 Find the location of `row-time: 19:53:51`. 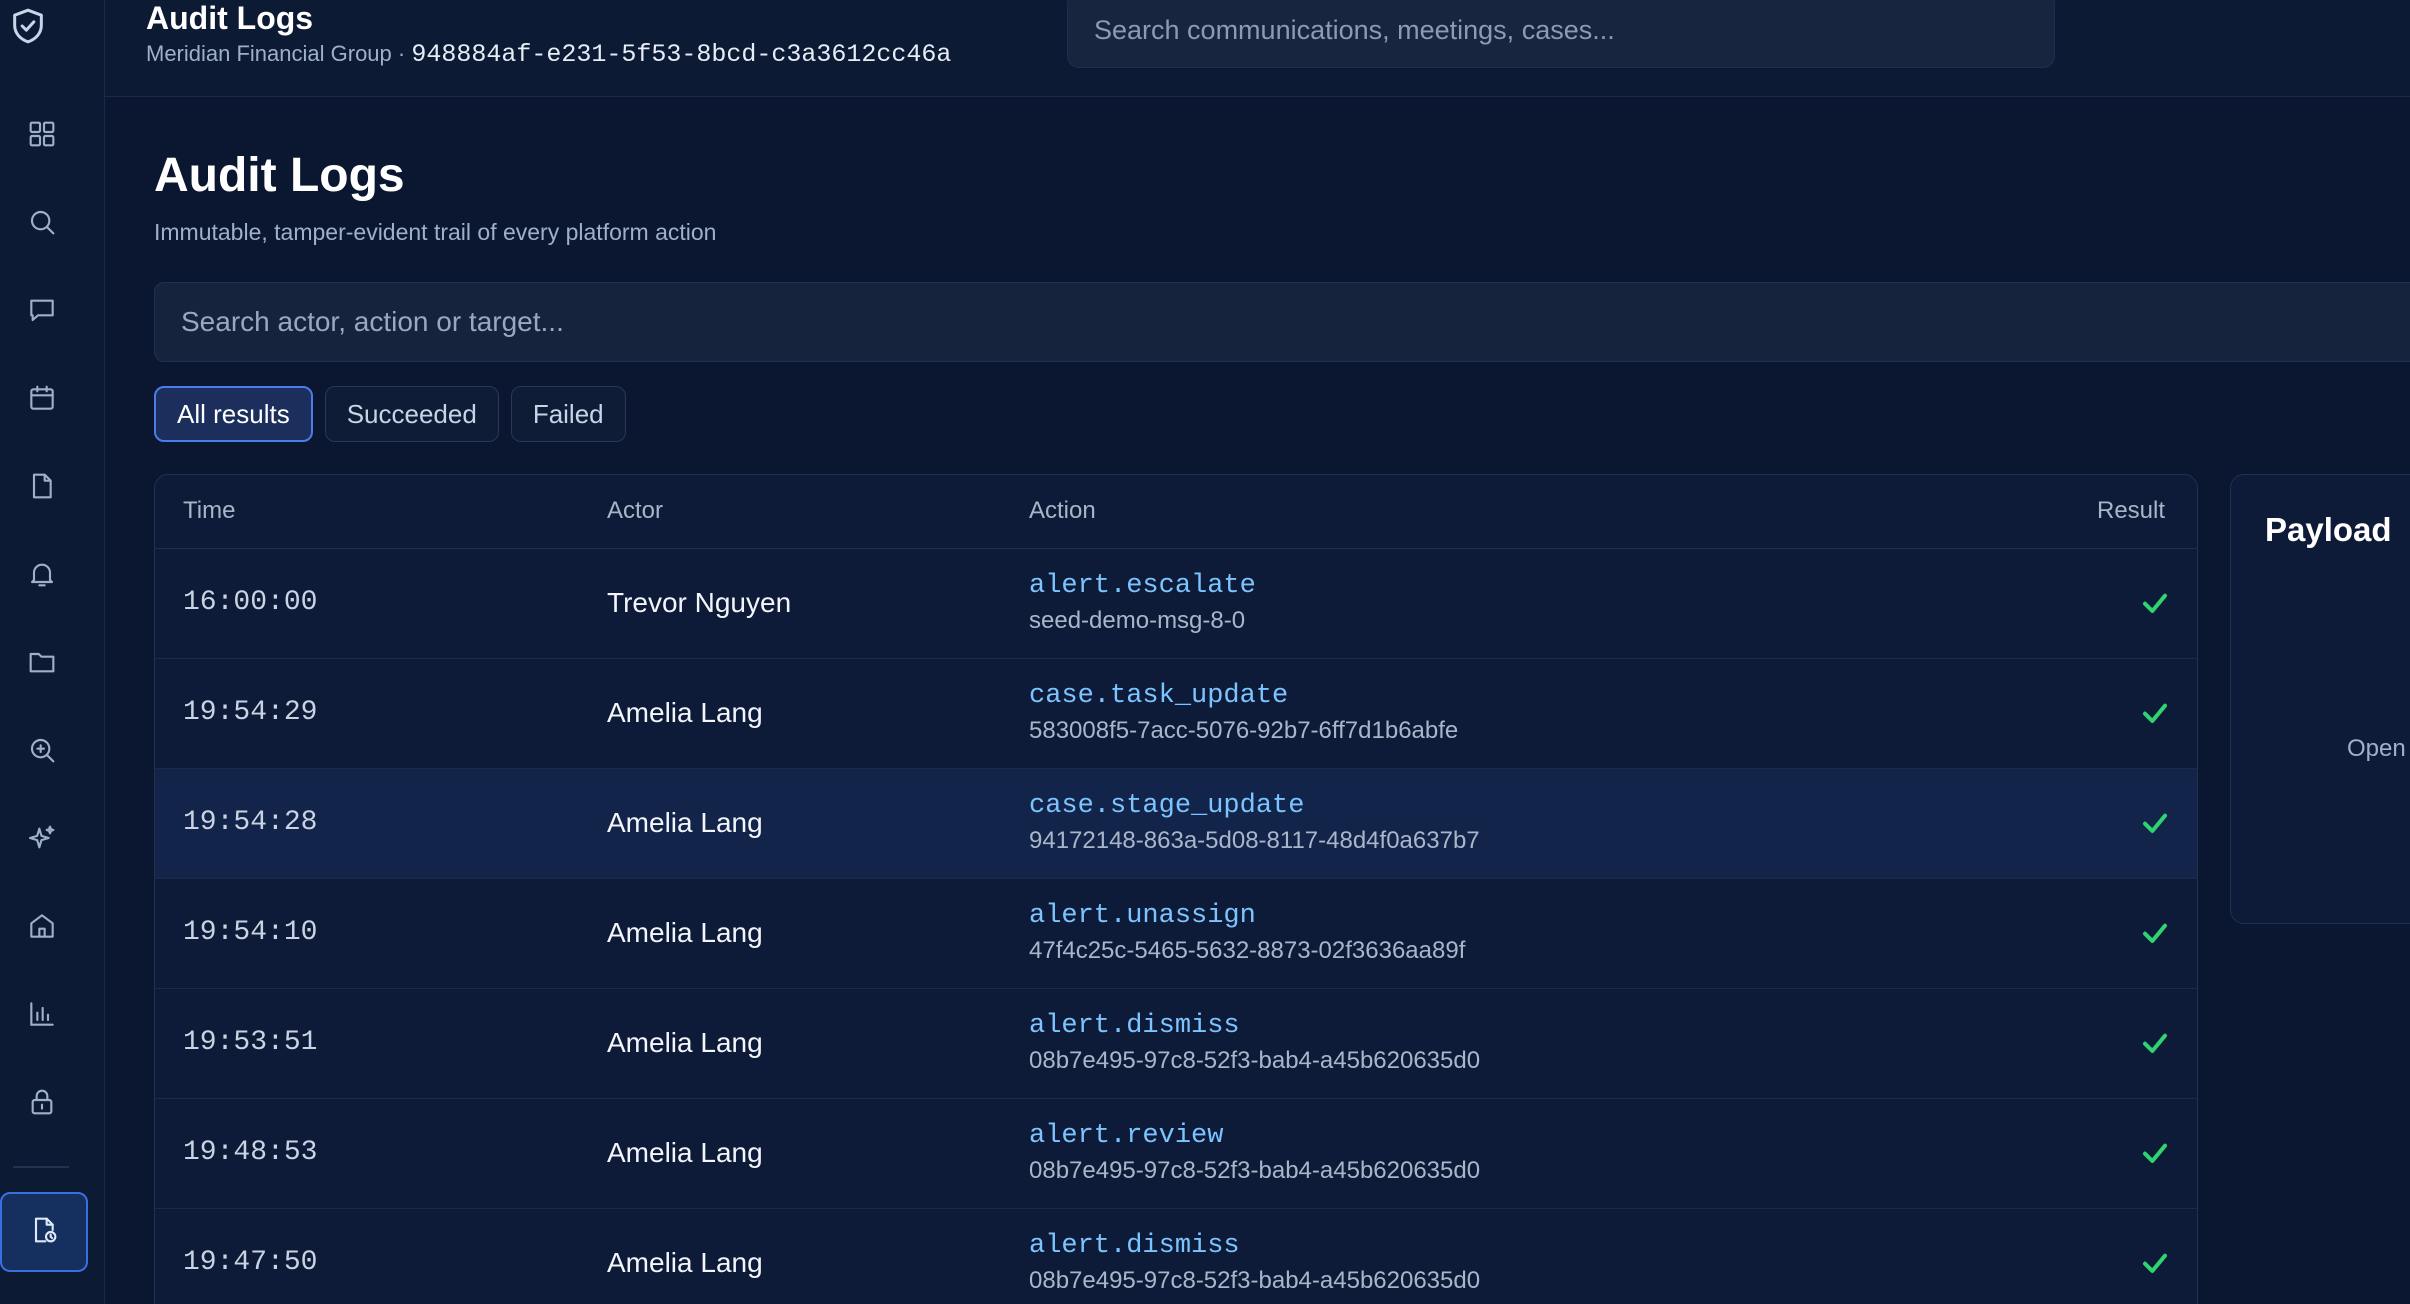

row-time: 19:53:51 is located at coordinates (250, 1042).